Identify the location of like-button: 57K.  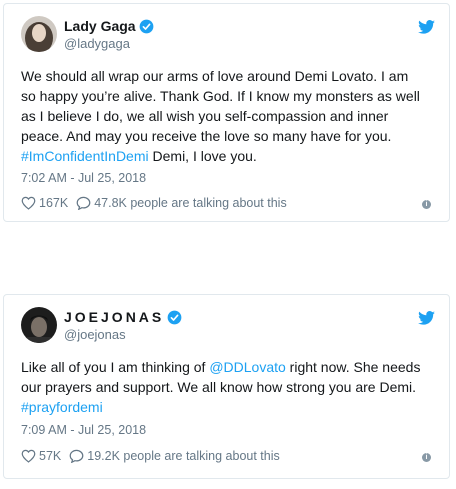
(41, 456).